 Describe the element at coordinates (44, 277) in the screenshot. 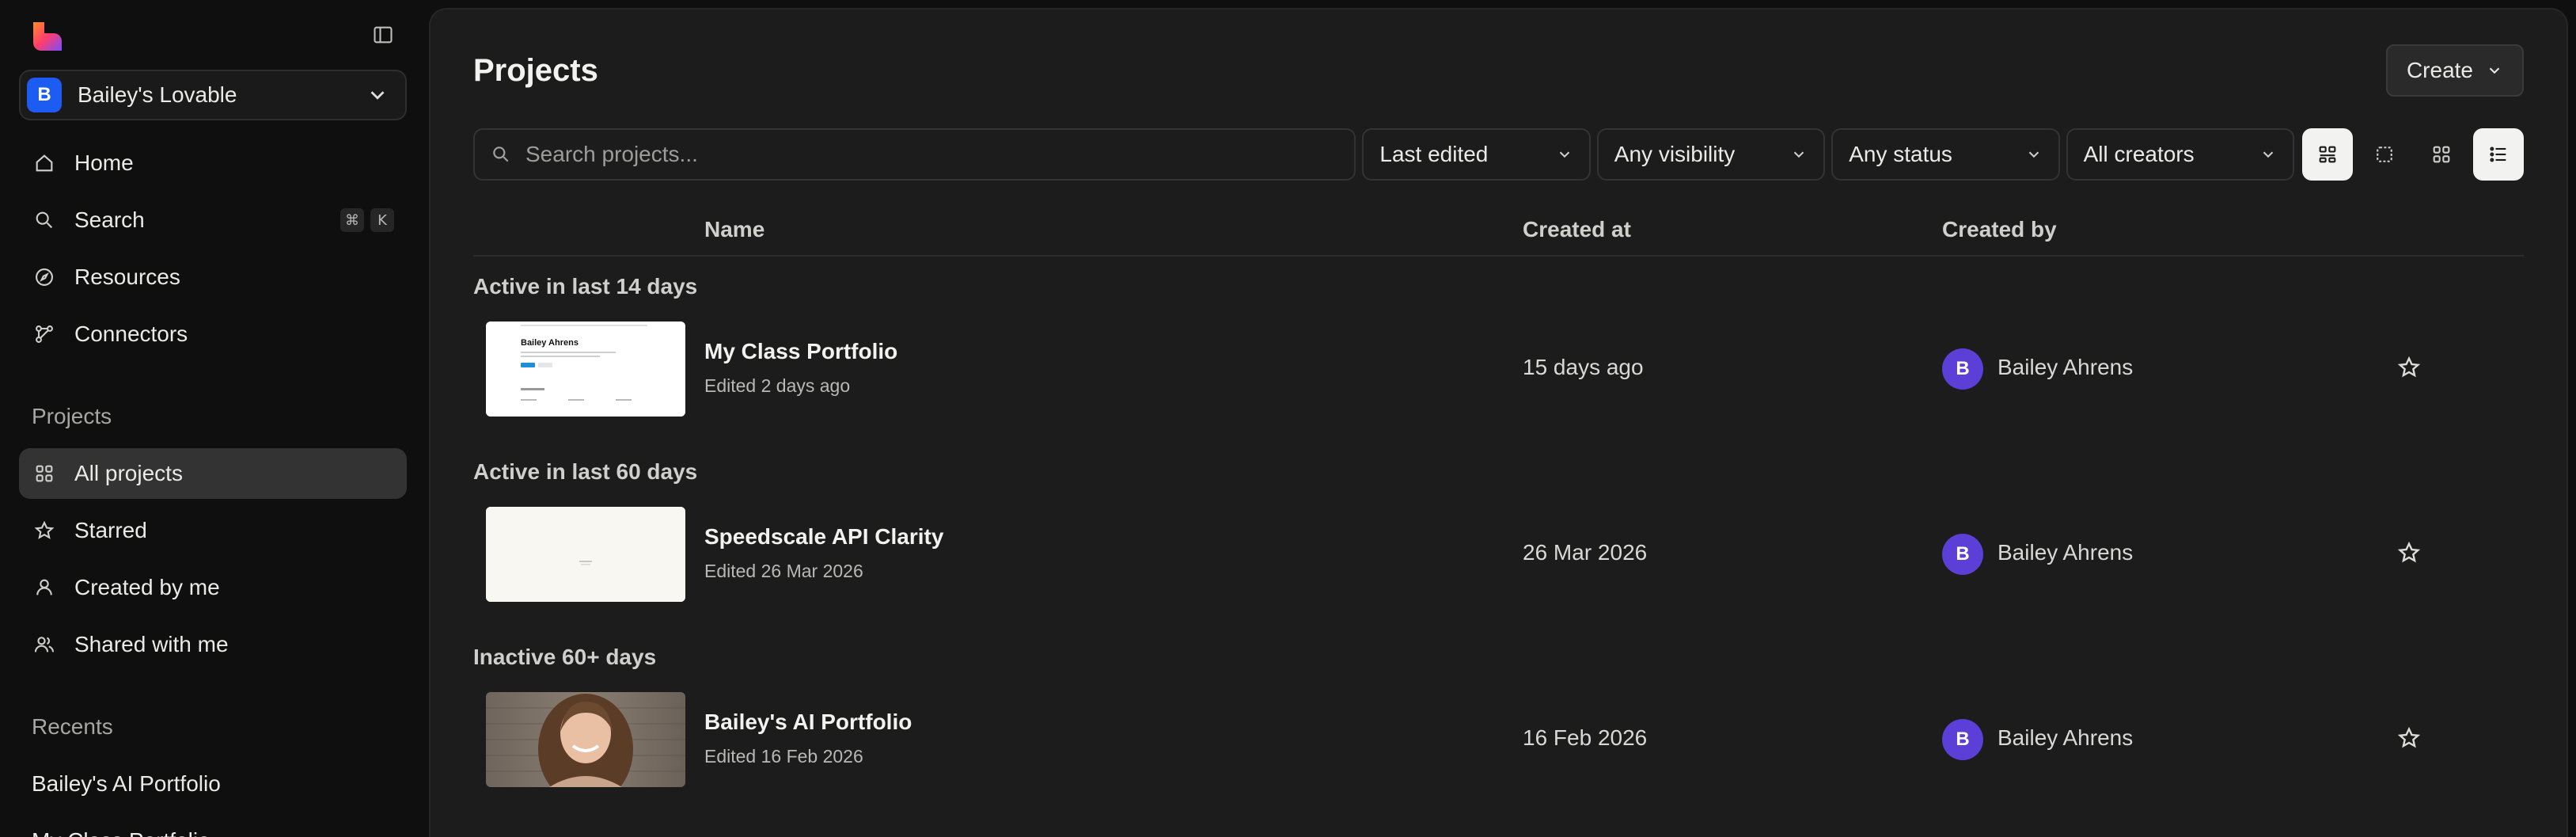

I see `compass-icon` at that location.